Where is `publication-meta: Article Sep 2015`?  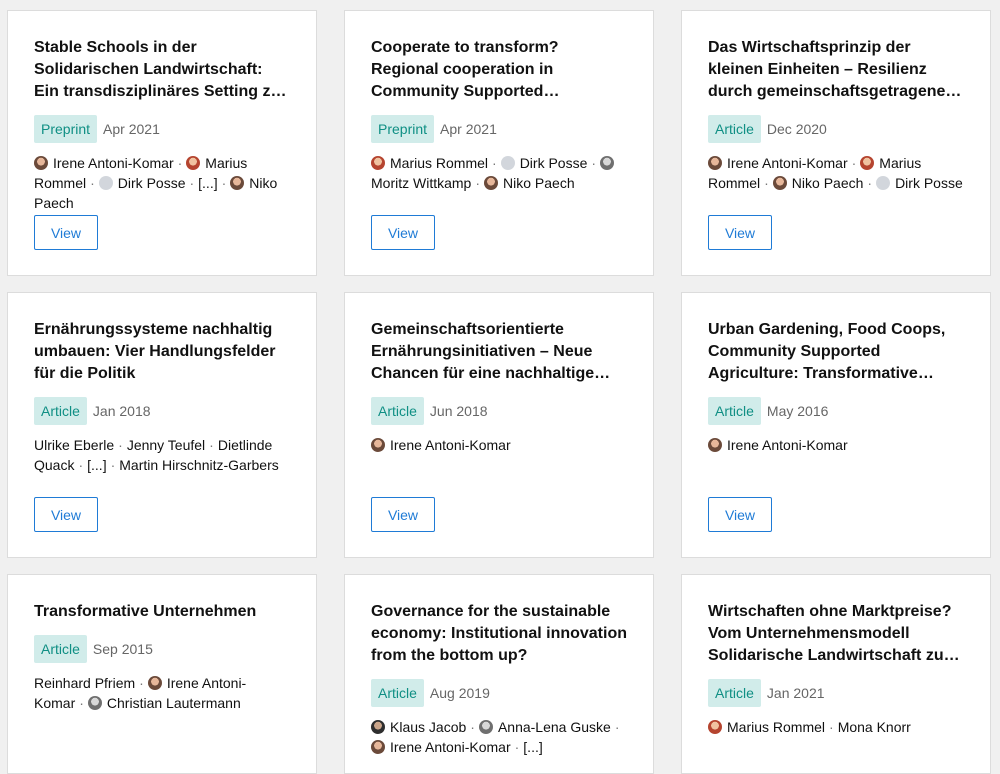
publication-meta: Article Sep 2015 is located at coordinates (162, 649).